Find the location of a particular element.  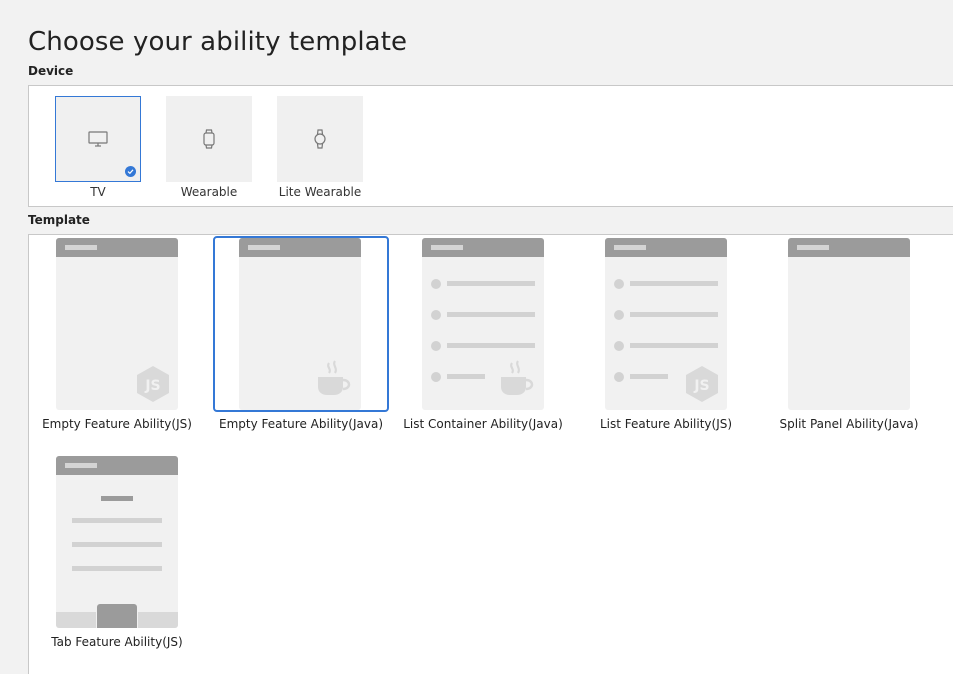

device-tile-lite-wearable is located at coordinates (320, 139).